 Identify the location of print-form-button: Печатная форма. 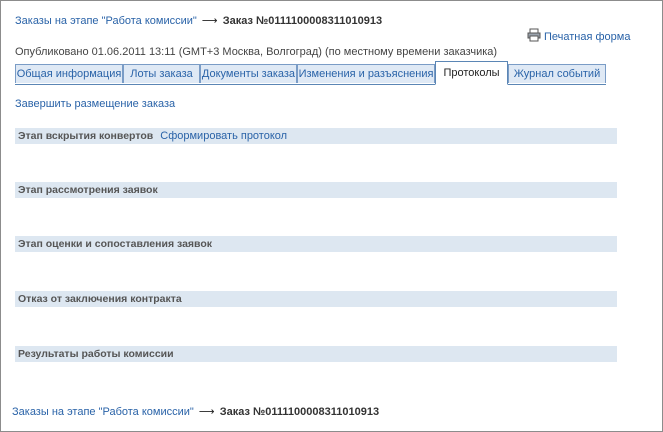
(578, 36).